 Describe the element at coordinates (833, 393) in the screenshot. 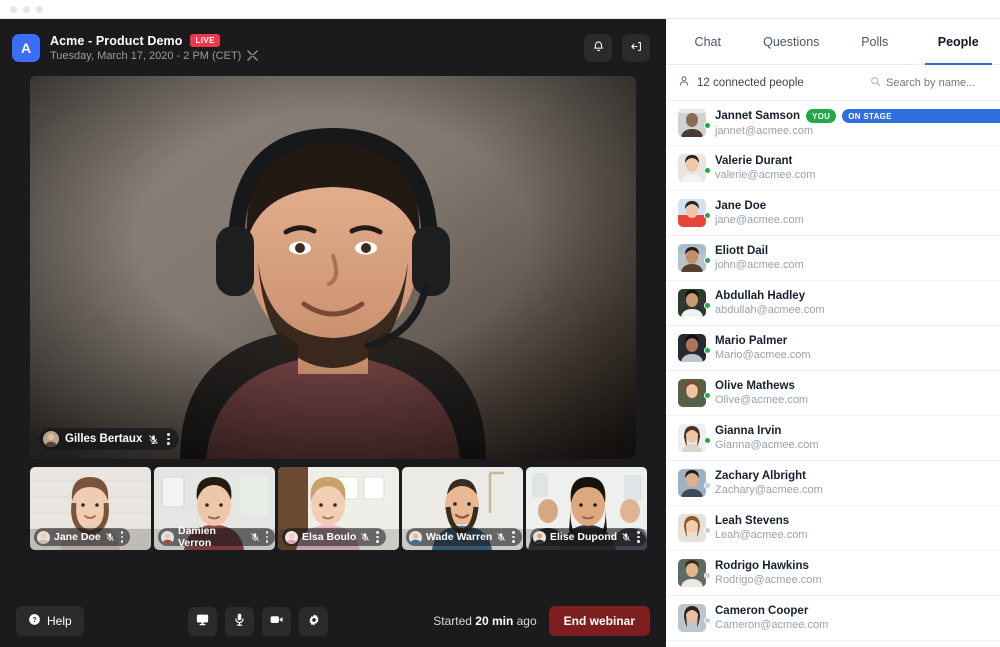

I see `list-item: Olive Mathews Olive@acmee.com` at that location.